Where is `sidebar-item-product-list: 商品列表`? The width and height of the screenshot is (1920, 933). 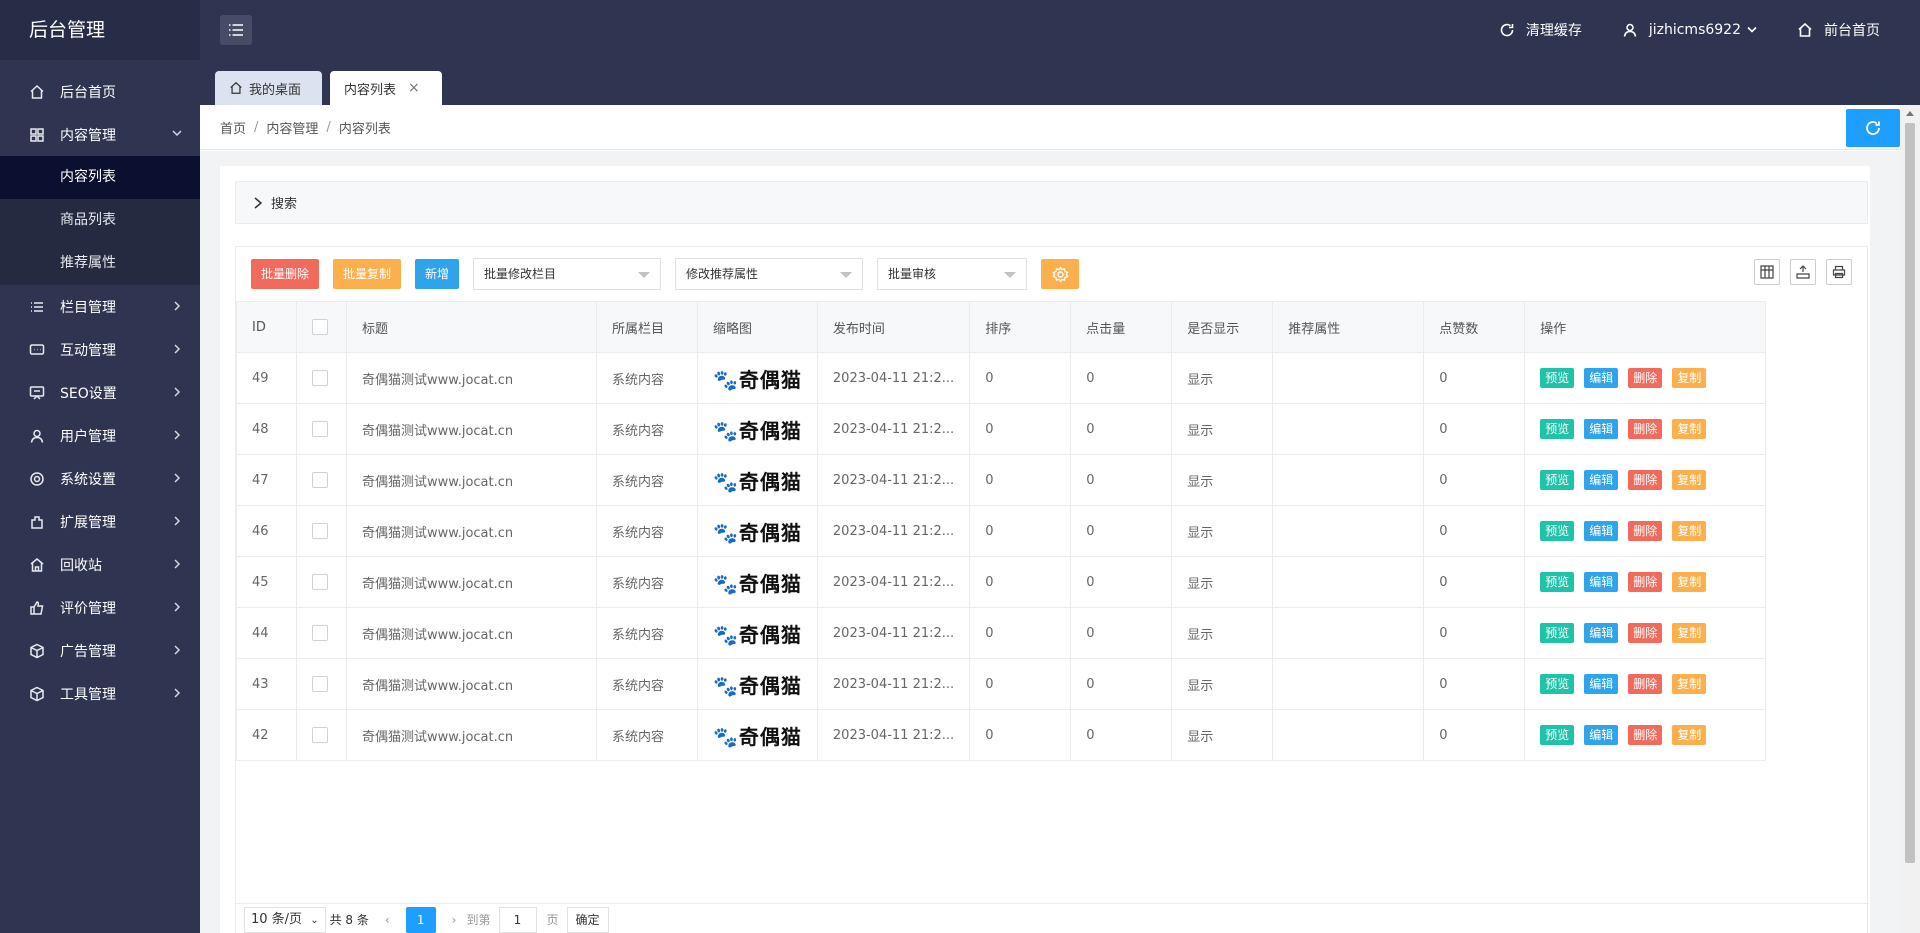 sidebar-item-product-list: 商品列表 is located at coordinates (100, 220).